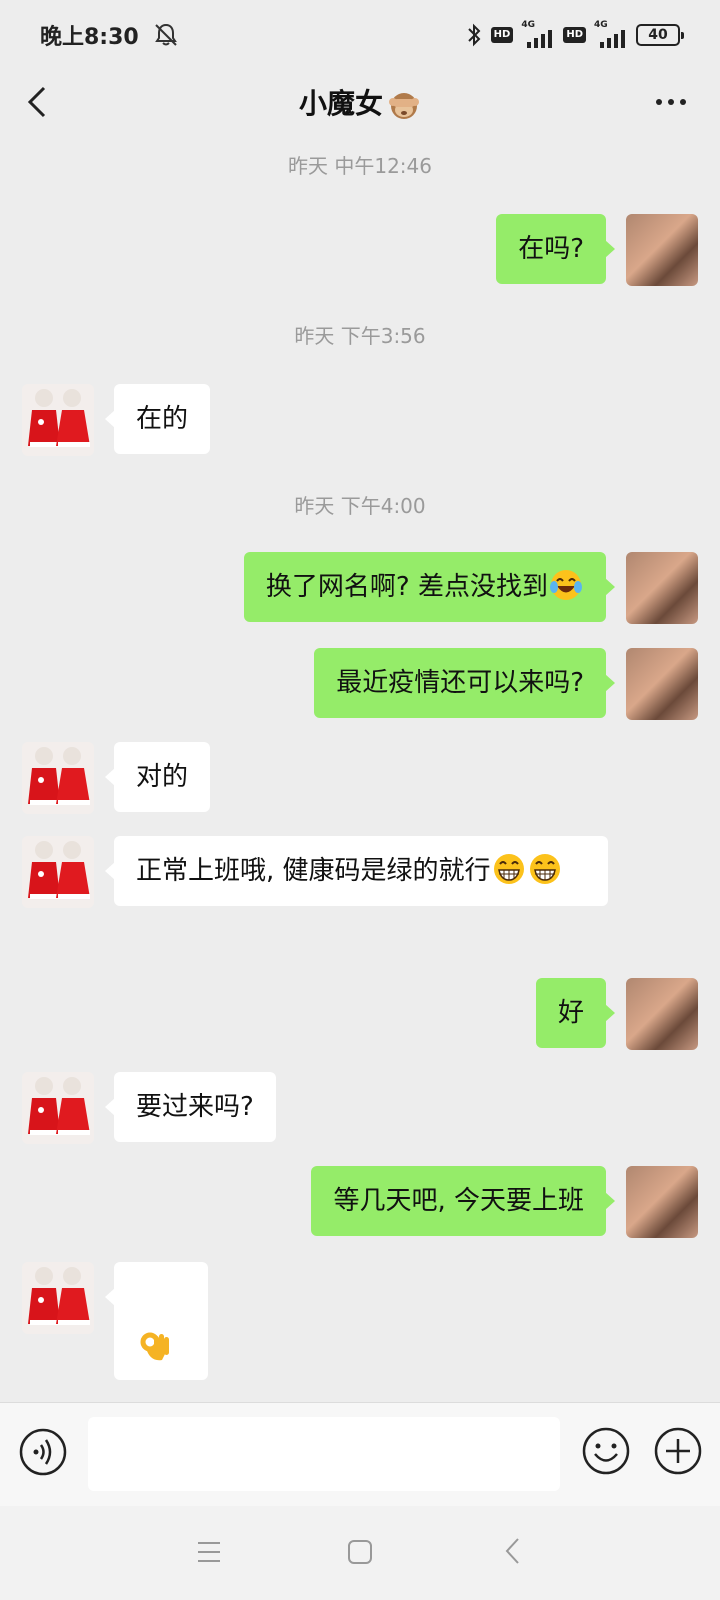 The width and height of the screenshot is (720, 1600). Describe the element at coordinates (566, 585) in the screenshot. I see `laughing-crying-face-icon` at that location.